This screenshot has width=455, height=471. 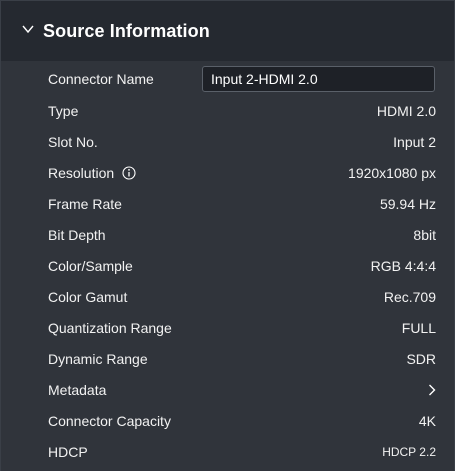 I want to click on row-connector-name: Connector Name, so click(x=227, y=79).